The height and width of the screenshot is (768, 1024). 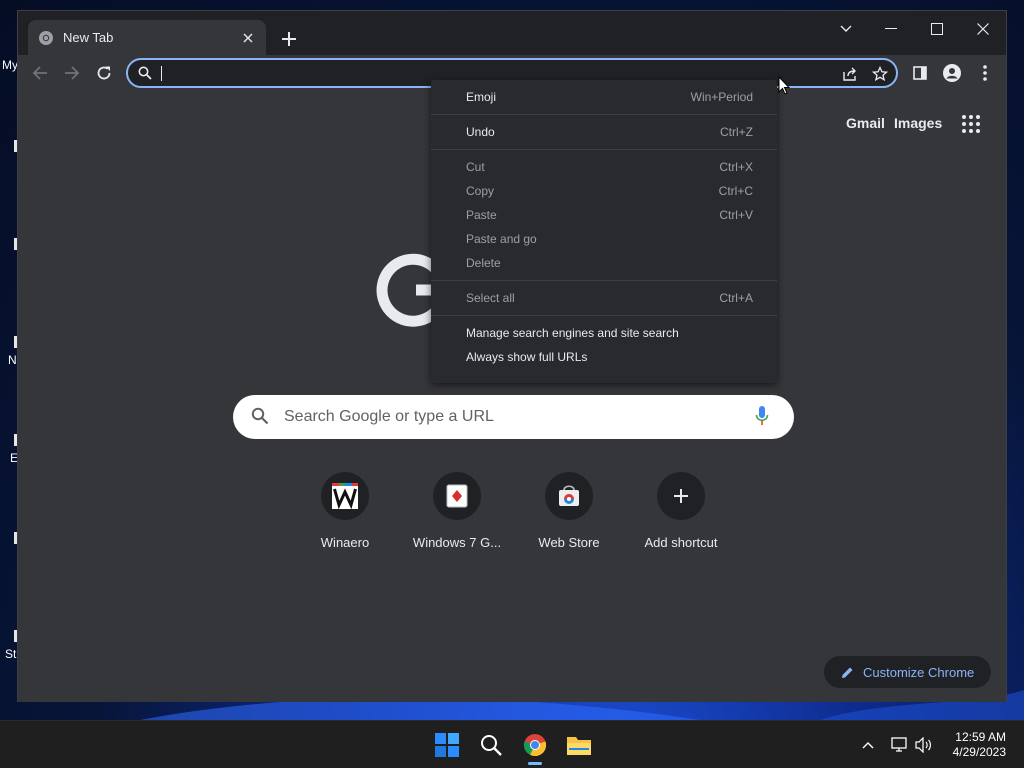 I want to click on microphone-icon, so click(x=762, y=416).